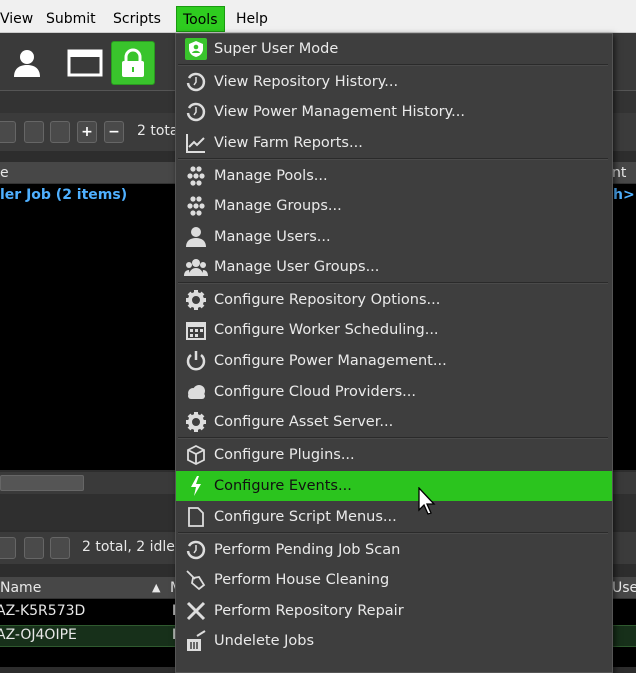 The image size is (636, 673). What do you see at coordinates (200, 19) in the screenshot?
I see `menu-tools: Tools` at bounding box center [200, 19].